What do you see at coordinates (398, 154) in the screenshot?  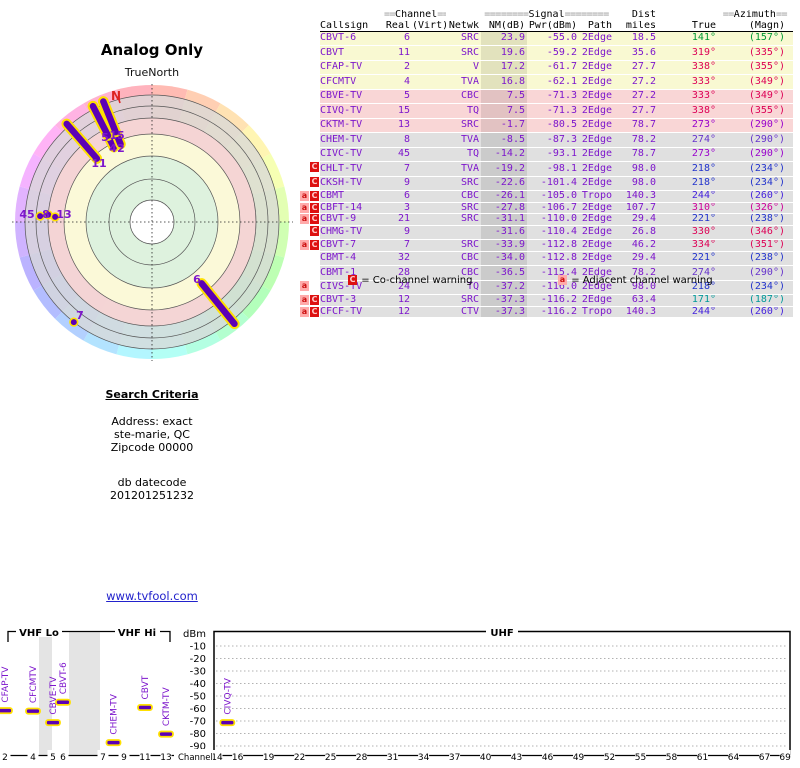 I see `cell-real: 45` at bounding box center [398, 154].